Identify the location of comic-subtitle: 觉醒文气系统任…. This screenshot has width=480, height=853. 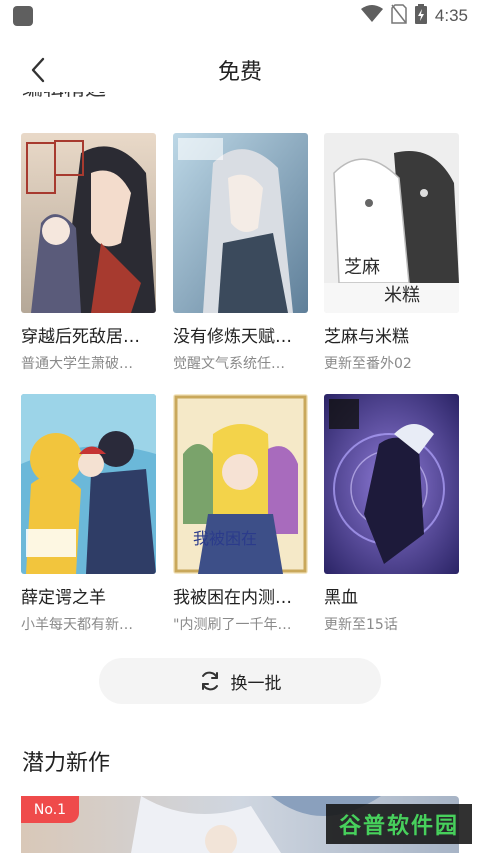
(229, 364).